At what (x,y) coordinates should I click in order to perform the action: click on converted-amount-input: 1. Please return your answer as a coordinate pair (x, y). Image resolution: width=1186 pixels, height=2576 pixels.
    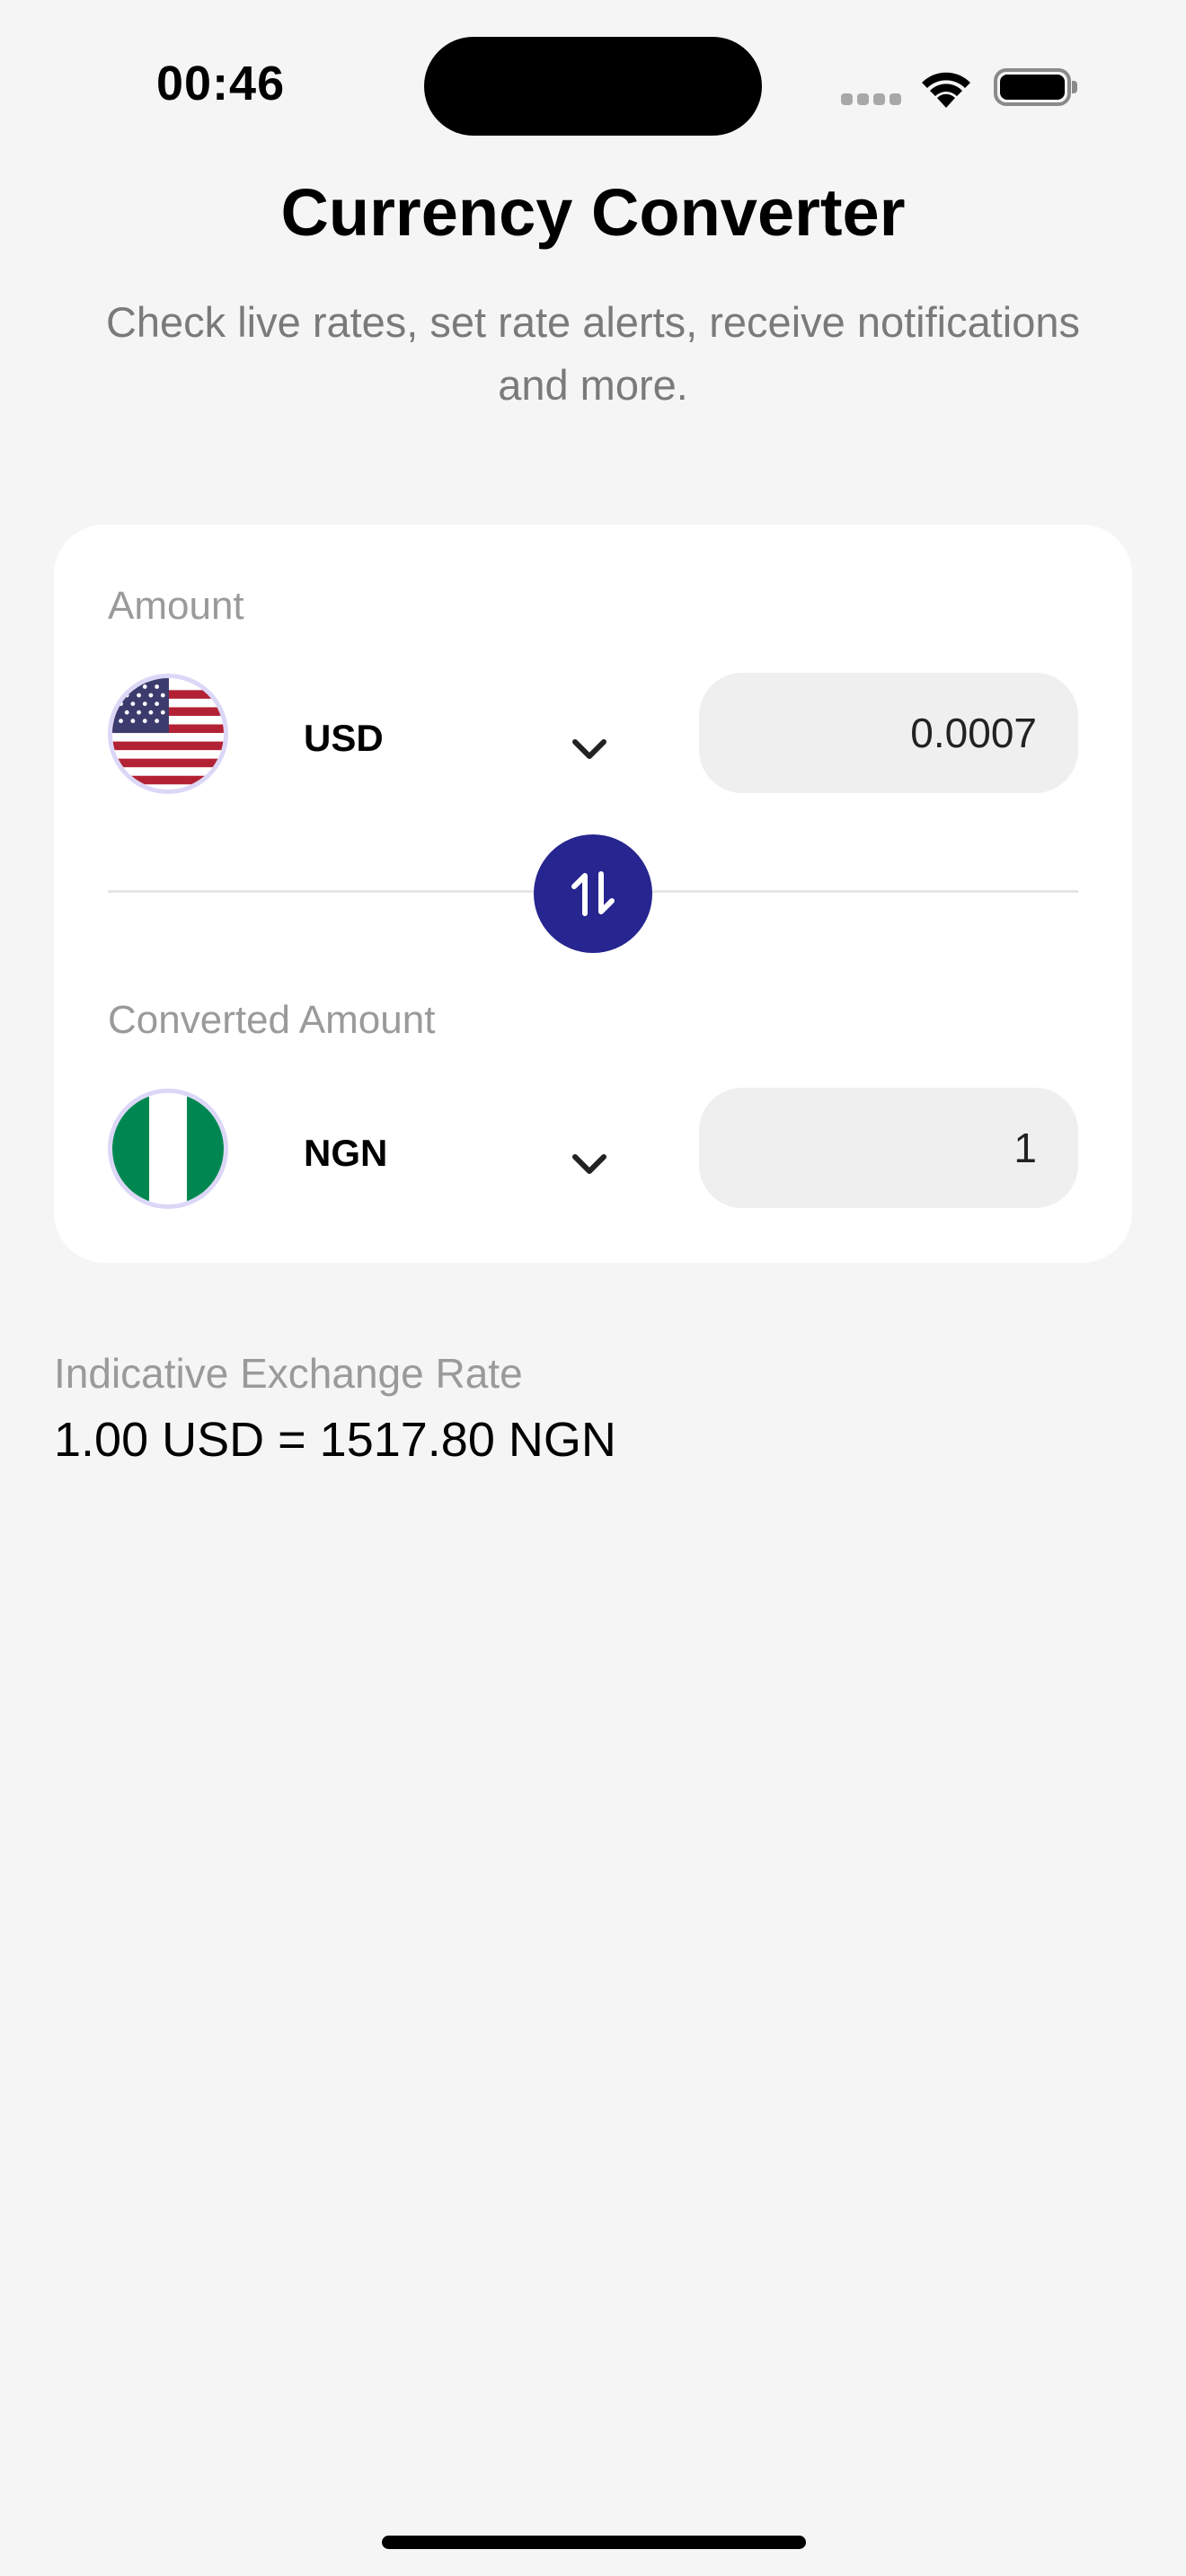
    Looking at the image, I should click on (888, 1148).